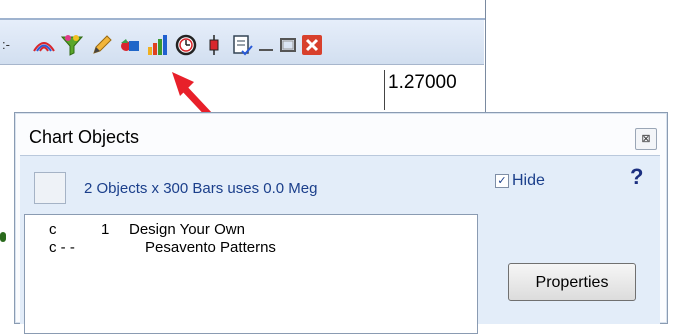  What do you see at coordinates (288, 45) in the screenshot?
I see `maximize-button` at bounding box center [288, 45].